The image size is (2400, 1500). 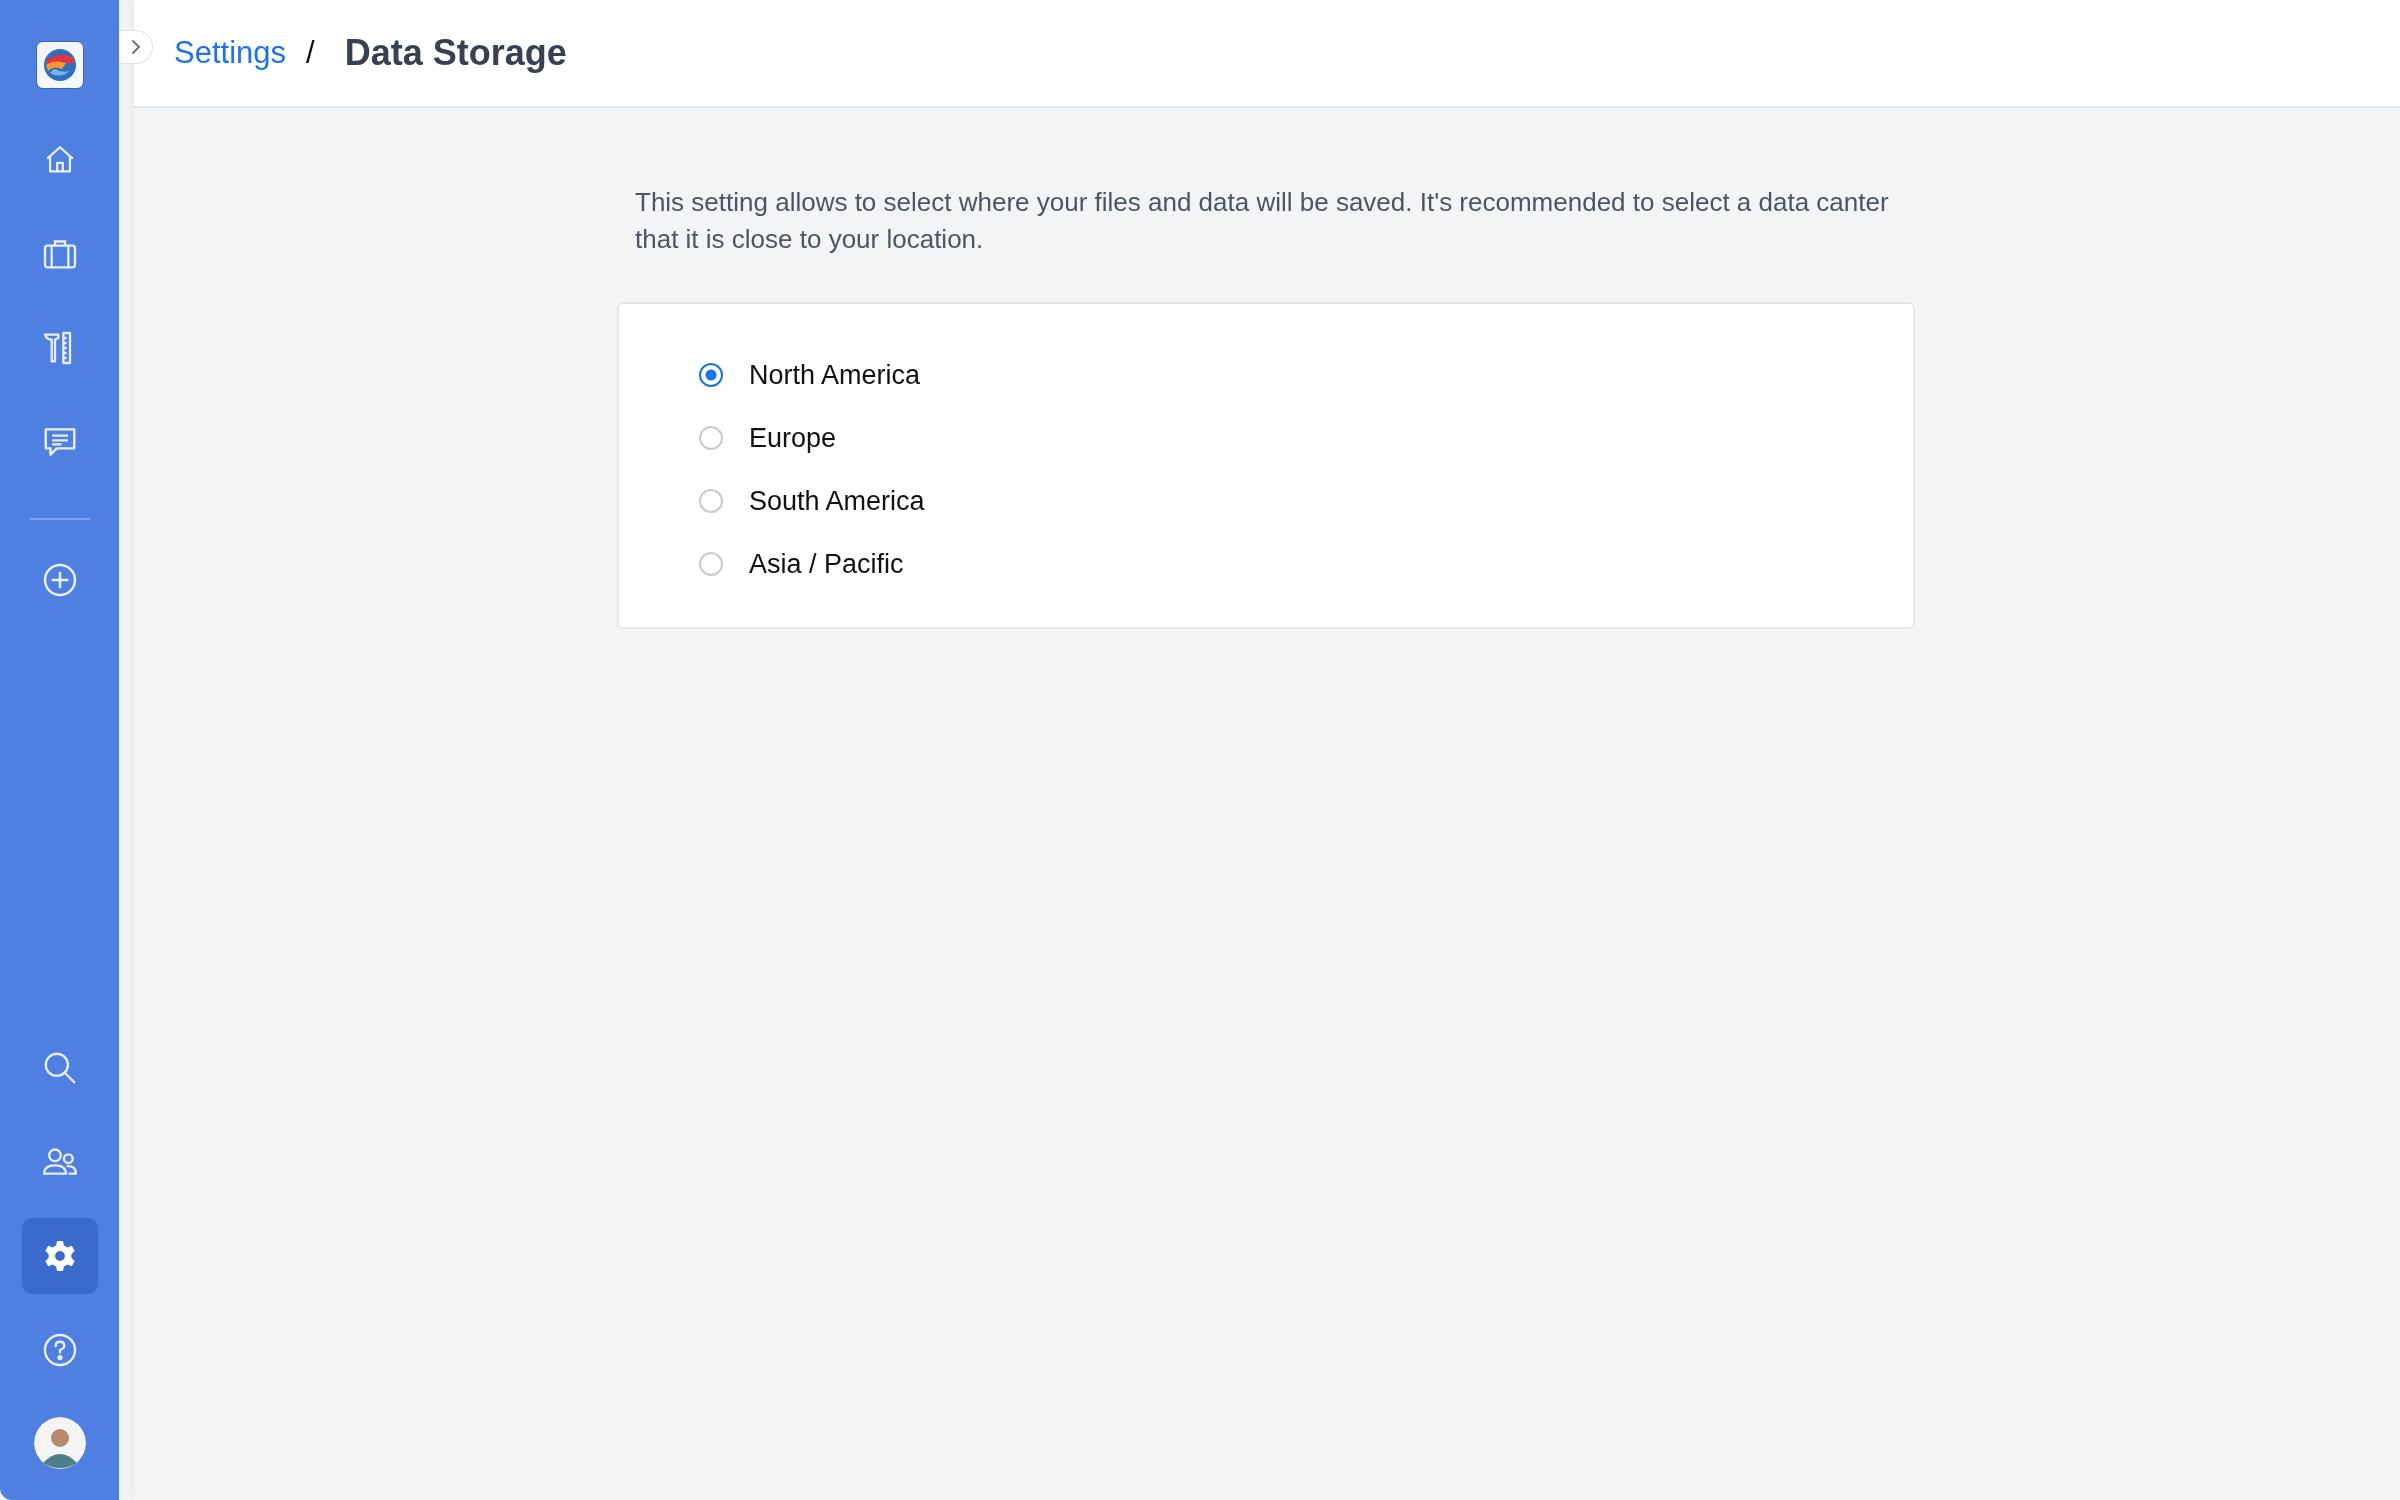 I want to click on region-option: Asia / Pacific, so click(x=801, y=564).